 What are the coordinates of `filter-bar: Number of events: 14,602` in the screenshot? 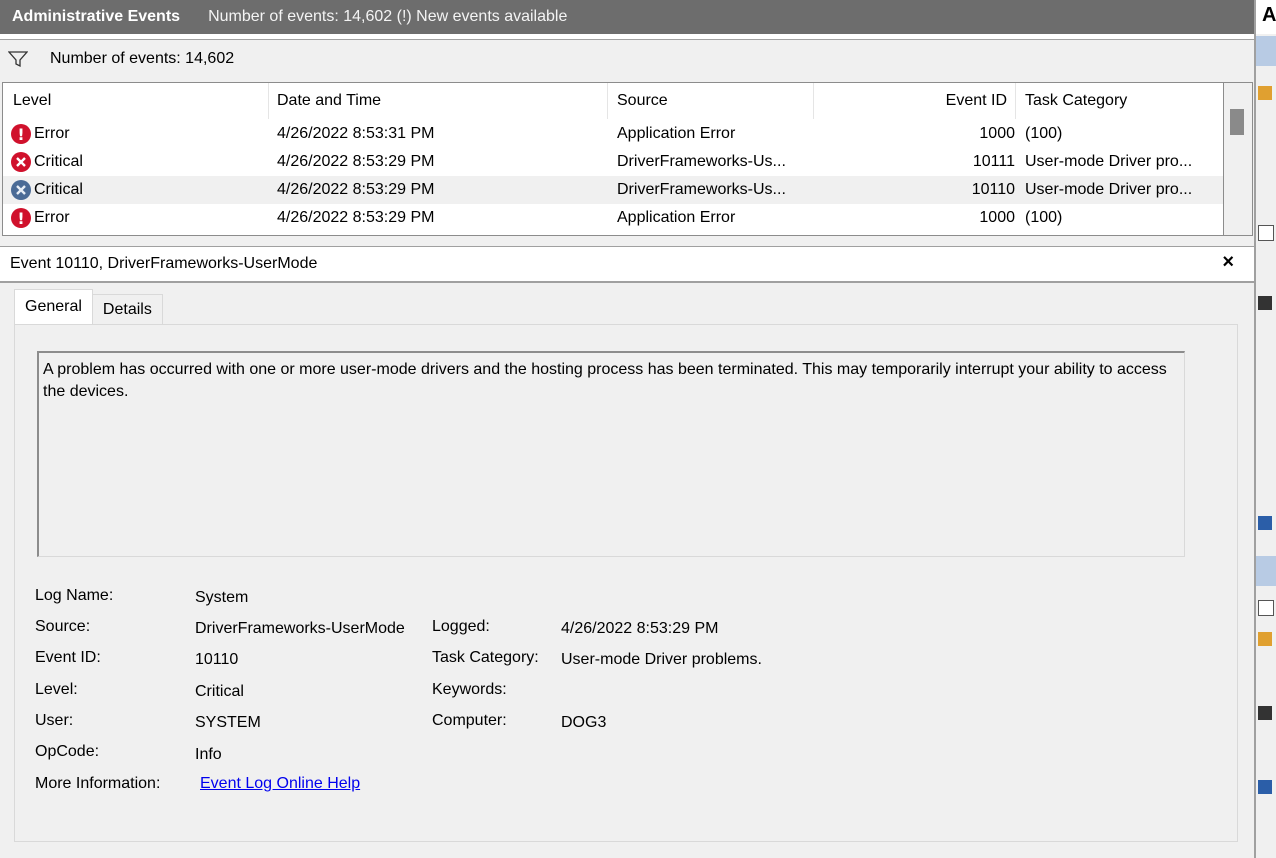 It's located at (627, 59).